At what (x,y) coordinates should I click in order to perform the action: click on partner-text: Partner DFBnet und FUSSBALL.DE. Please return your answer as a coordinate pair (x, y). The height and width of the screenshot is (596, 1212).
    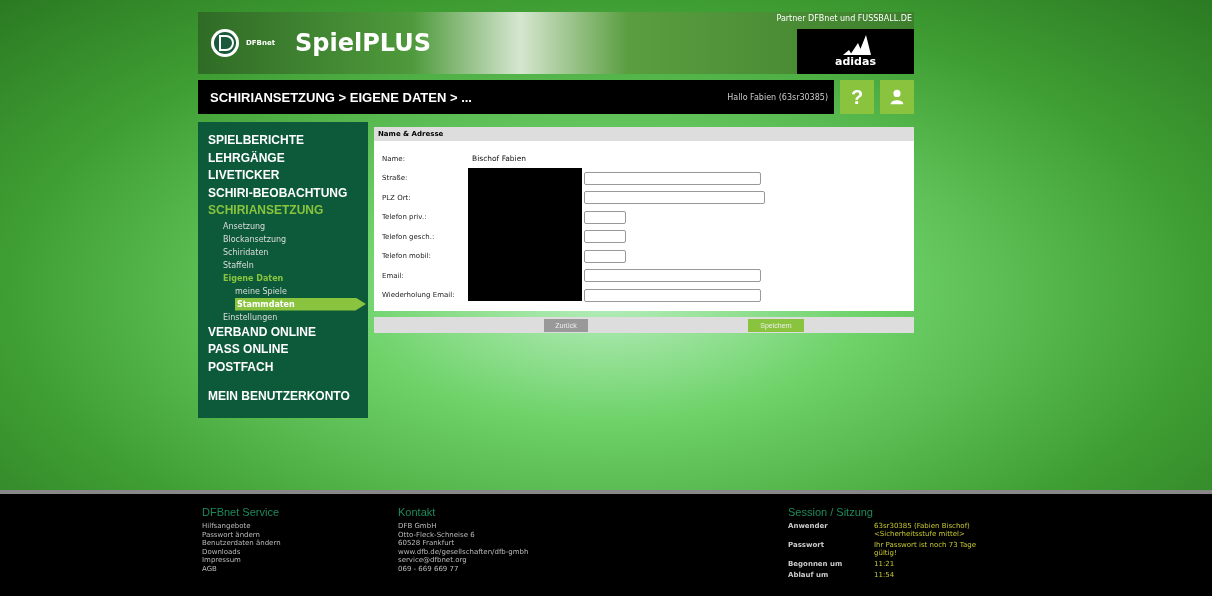
    Looking at the image, I should click on (844, 18).